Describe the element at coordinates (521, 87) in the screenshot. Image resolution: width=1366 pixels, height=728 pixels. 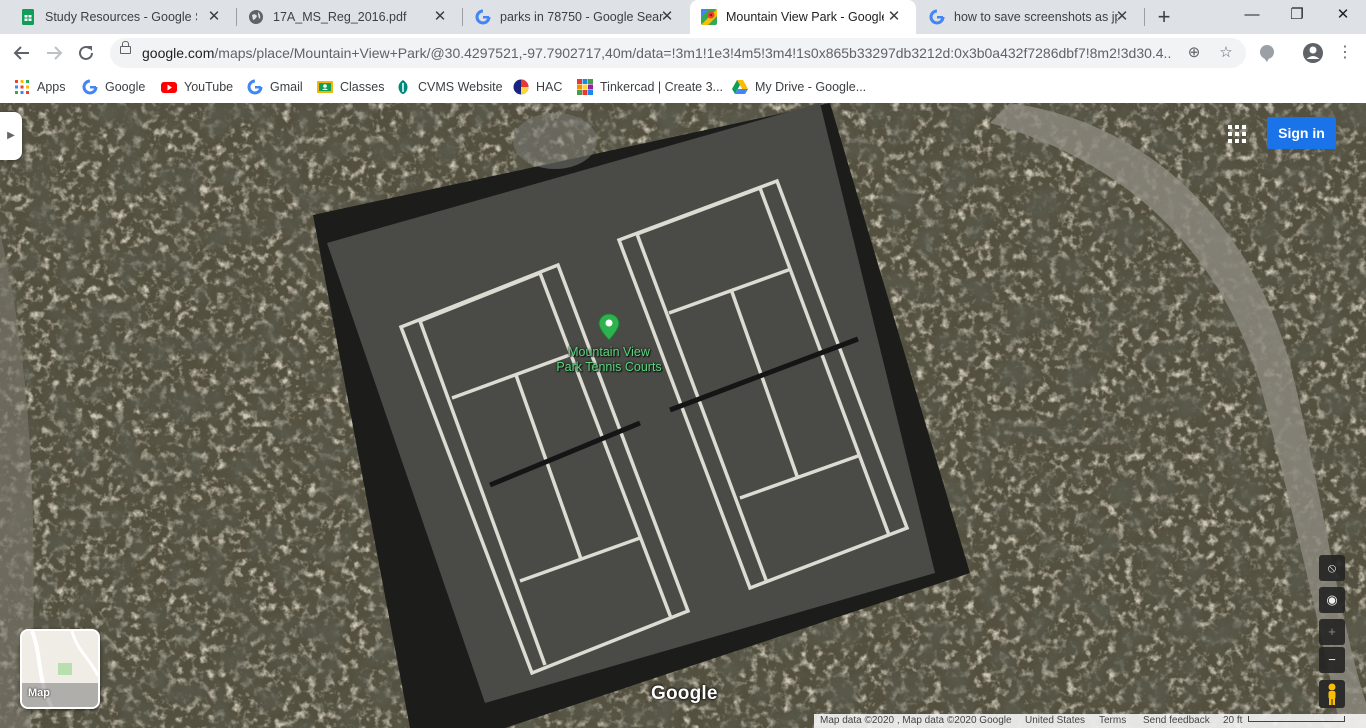
I see `hac-icon` at that location.